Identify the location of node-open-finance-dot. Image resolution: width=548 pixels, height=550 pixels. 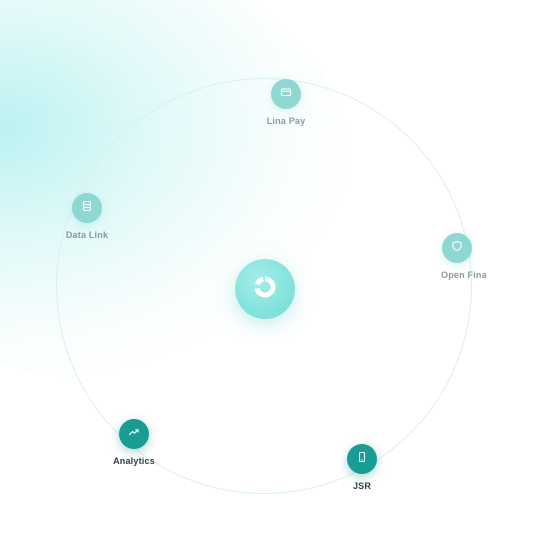
(457, 248).